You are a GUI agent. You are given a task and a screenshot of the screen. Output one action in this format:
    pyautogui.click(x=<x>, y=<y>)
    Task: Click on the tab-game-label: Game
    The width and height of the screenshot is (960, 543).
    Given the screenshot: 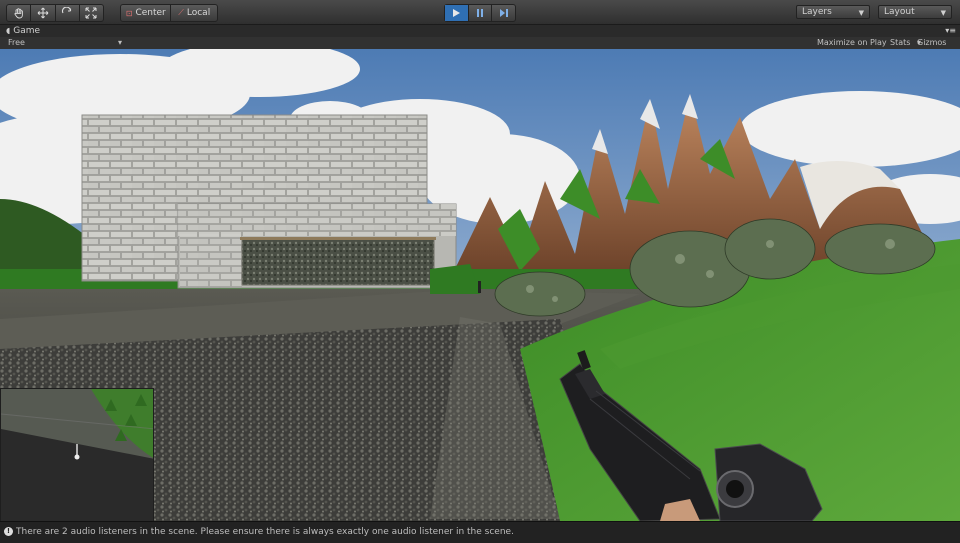 What is the action you would take?
    pyautogui.click(x=27, y=31)
    